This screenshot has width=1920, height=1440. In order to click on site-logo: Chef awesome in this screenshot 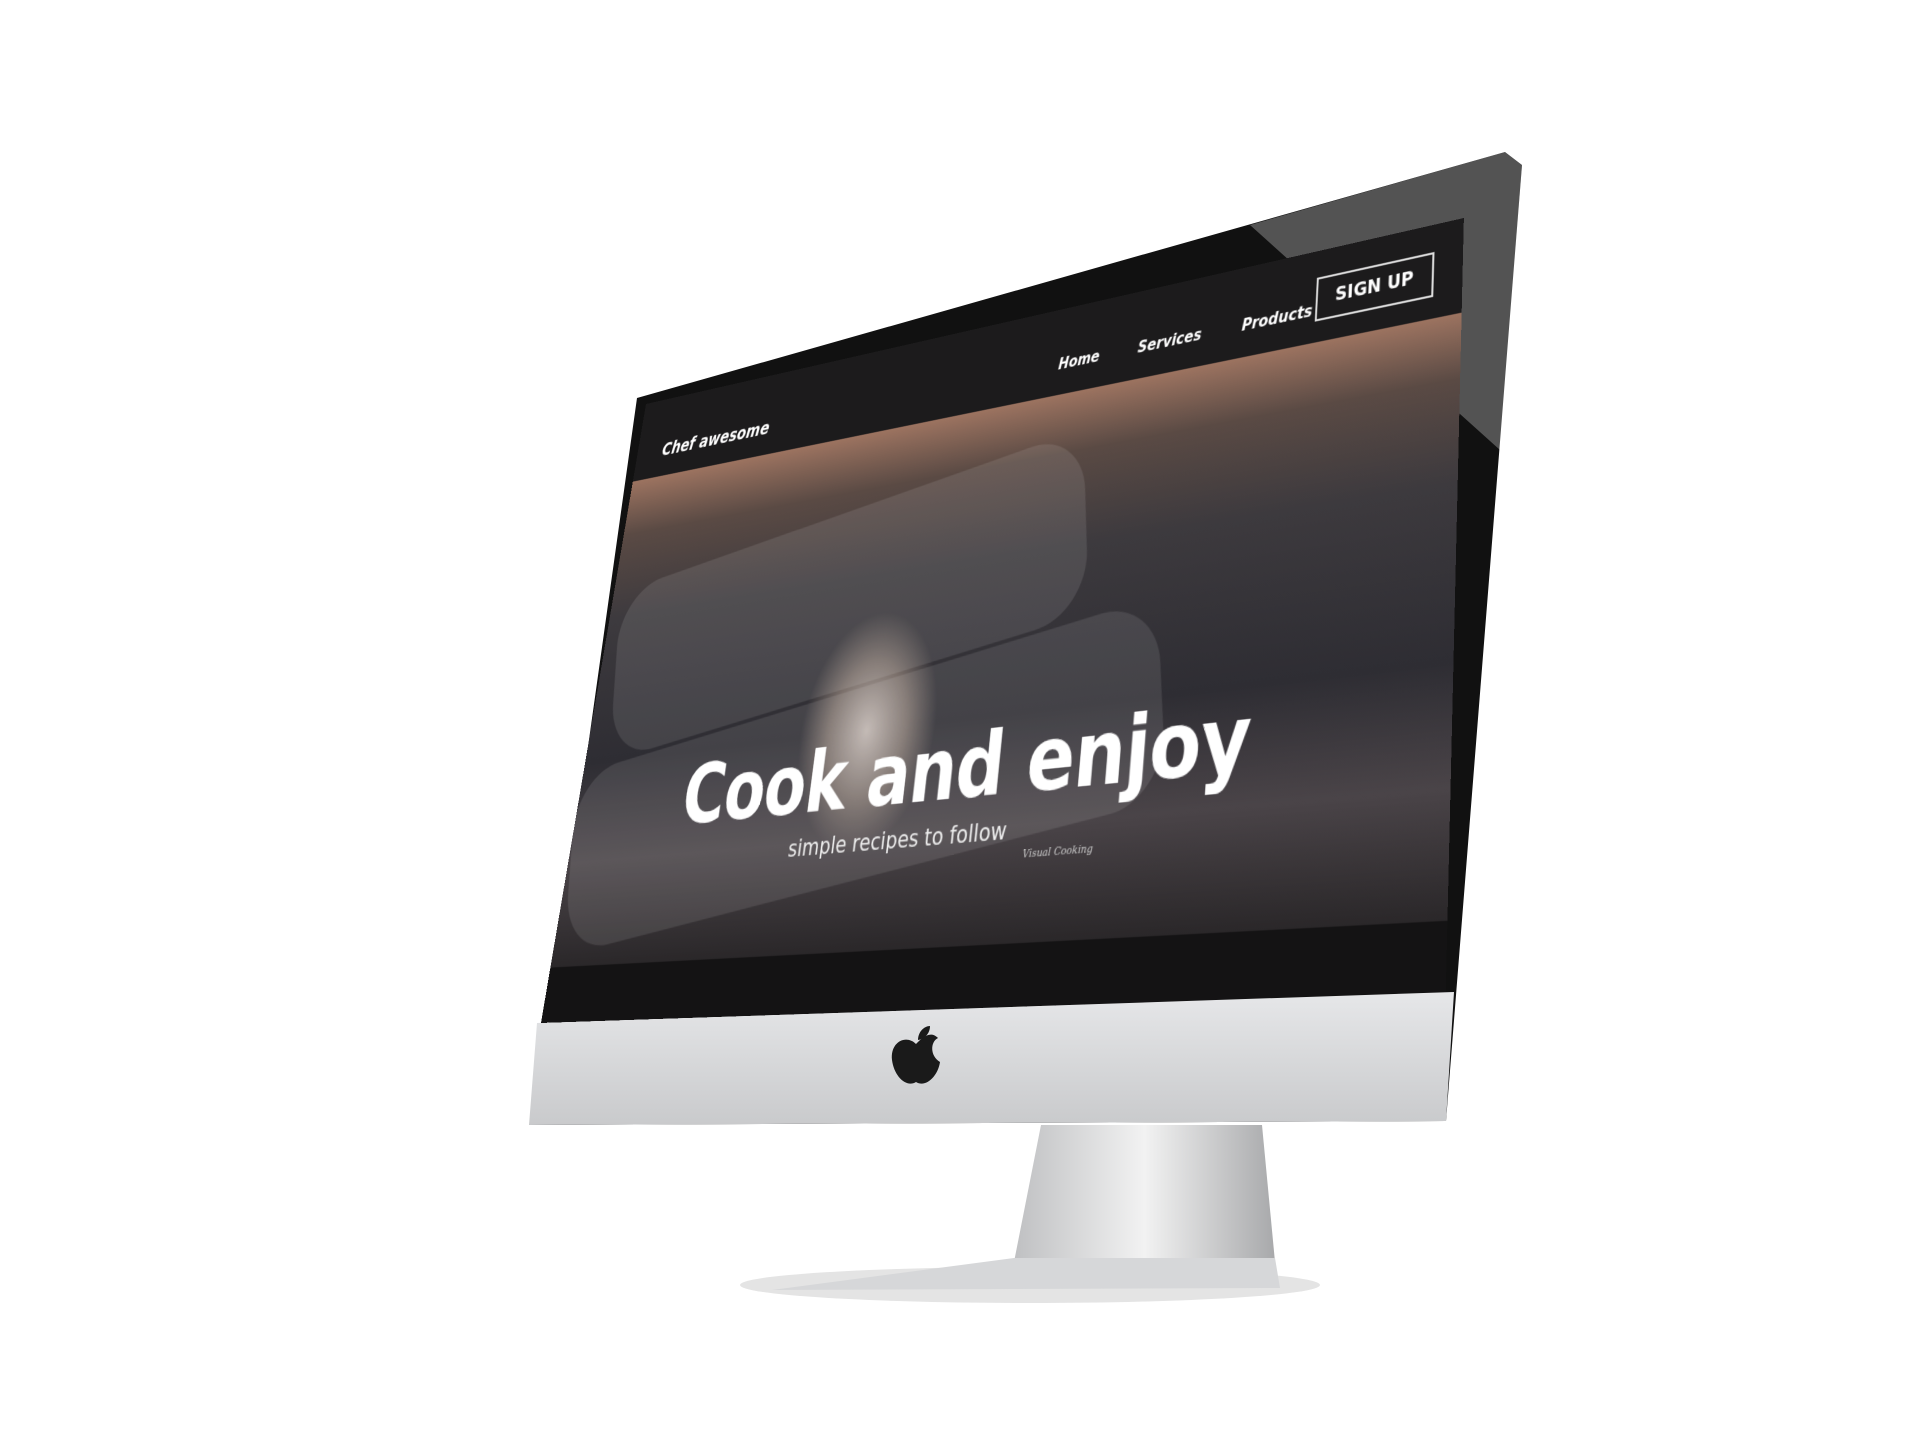, I will do `click(716, 439)`.